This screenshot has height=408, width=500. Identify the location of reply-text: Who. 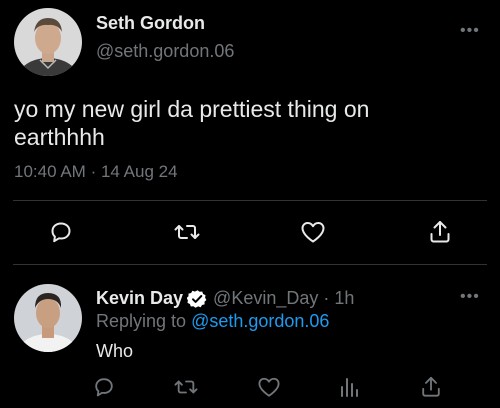
(115, 351).